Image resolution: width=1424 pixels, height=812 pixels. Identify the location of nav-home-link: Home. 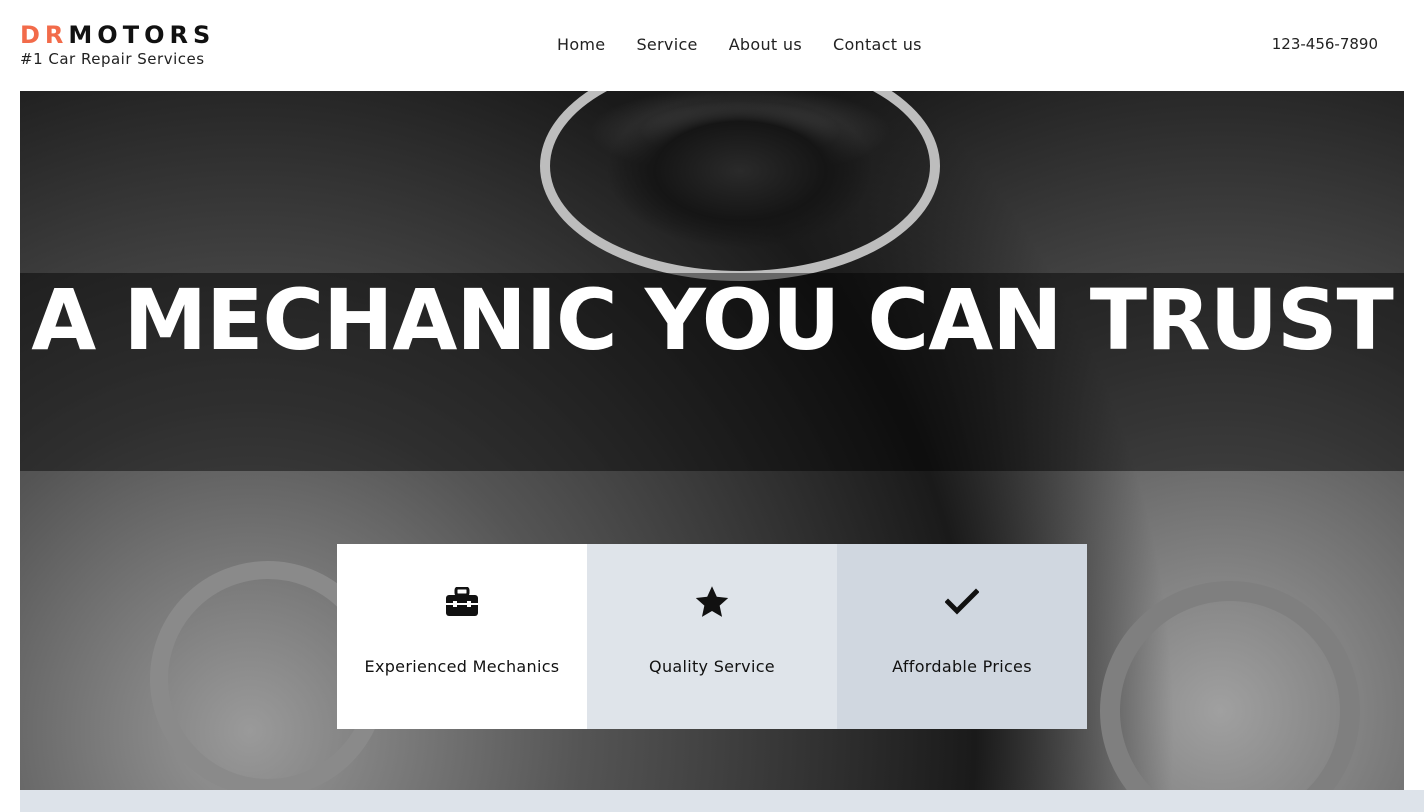
(581, 44).